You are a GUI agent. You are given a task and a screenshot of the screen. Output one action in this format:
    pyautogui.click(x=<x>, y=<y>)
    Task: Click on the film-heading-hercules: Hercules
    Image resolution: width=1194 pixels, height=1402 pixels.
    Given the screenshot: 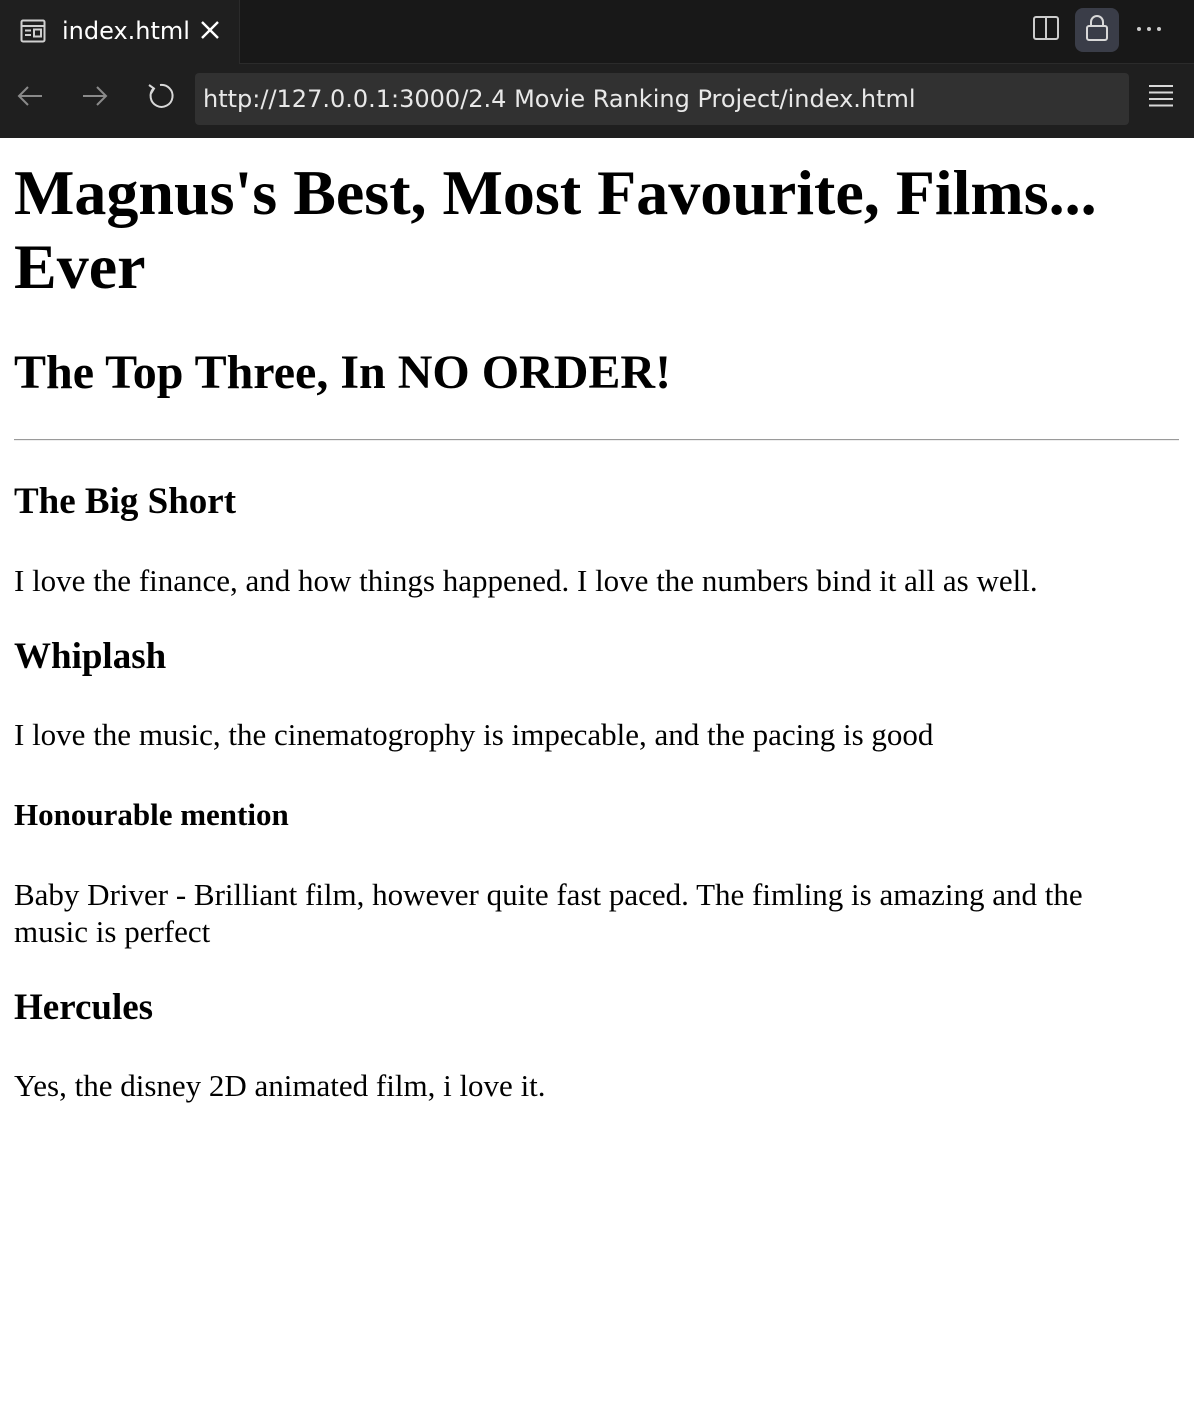 What is the action you would take?
    pyautogui.click(x=84, y=1007)
    